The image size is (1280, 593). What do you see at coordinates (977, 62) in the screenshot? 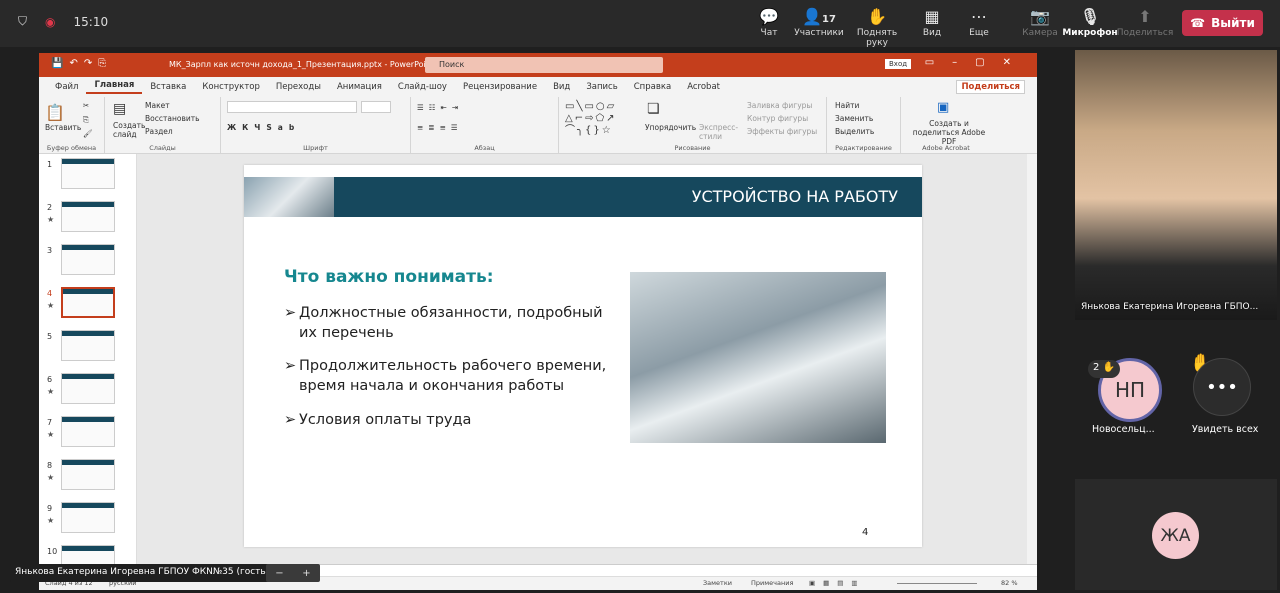
I see `window-controls: ▭–▢✕` at bounding box center [977, 62].